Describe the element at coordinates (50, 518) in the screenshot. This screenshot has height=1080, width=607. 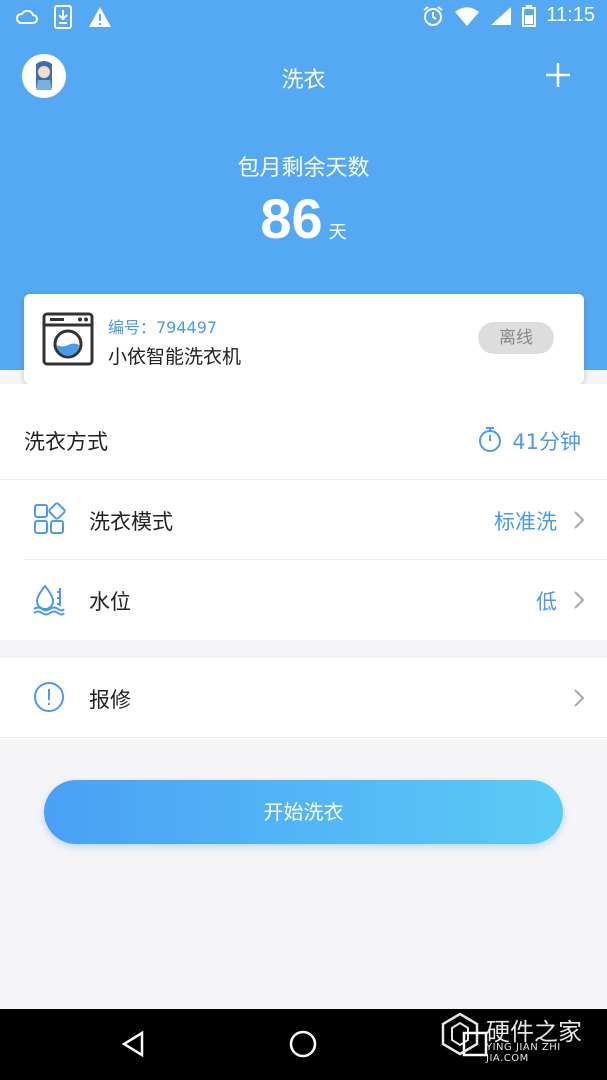
I see `grid-icon` at that location.